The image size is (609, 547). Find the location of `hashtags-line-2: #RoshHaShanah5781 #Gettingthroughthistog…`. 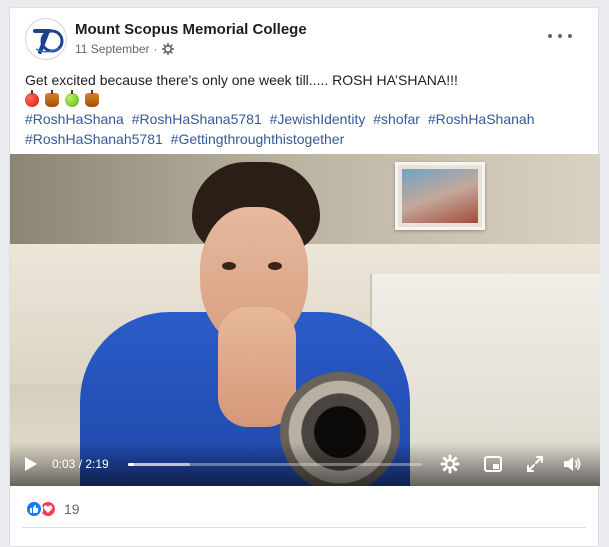

hashtags-line-2: #RoshHaShanah5781 #Gettingthroughthistog… is located at coordinates (307, 139).